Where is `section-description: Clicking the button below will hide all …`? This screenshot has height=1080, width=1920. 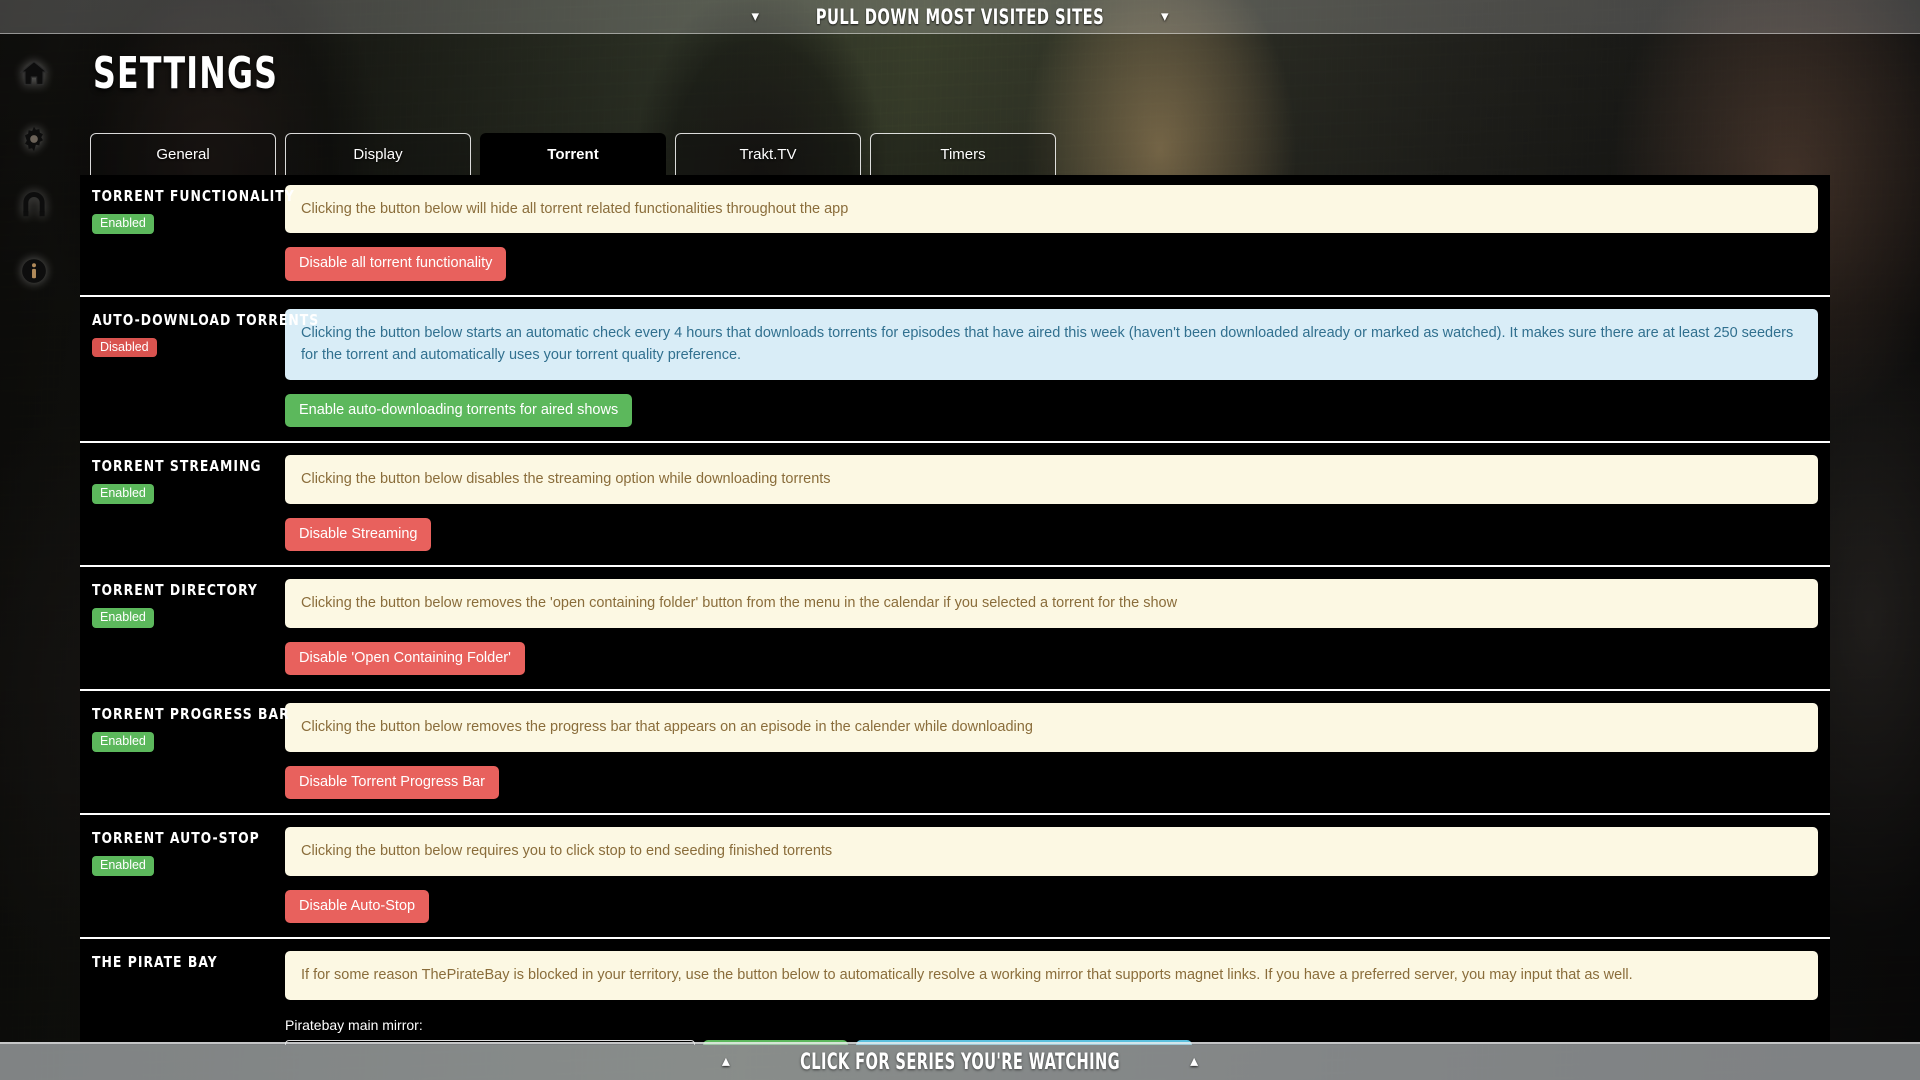
section-description: Clicking the button below will hide all … is located at coordinates (1051, 209).